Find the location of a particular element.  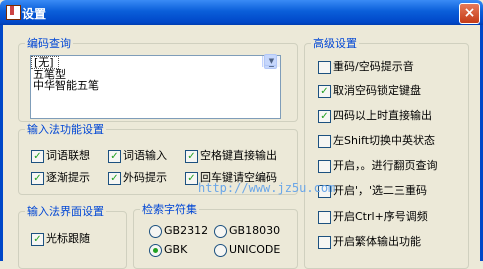

checkbox-label: 开启繁体输出功能 is located at coordinates (377, 241).